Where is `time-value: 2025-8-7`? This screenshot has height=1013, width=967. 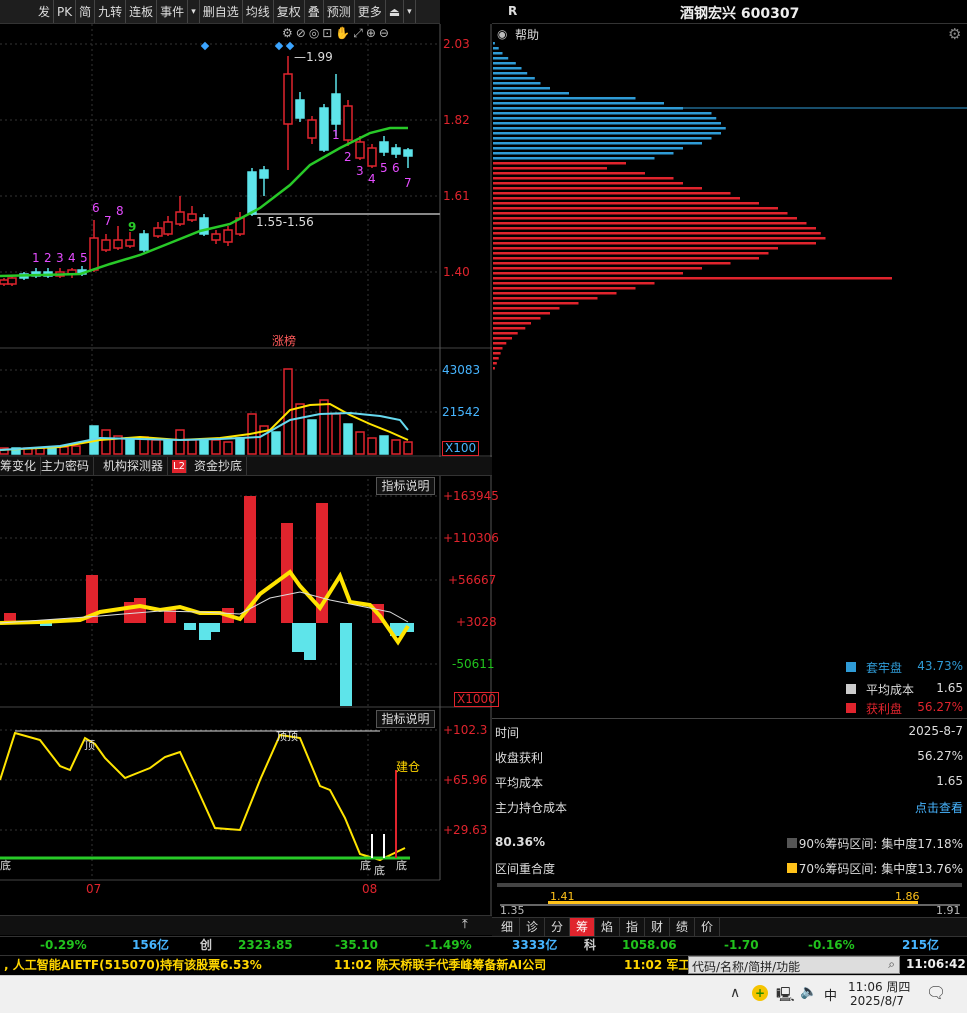 time-value: 2025-8-7 is located at coordinates (935, 731).